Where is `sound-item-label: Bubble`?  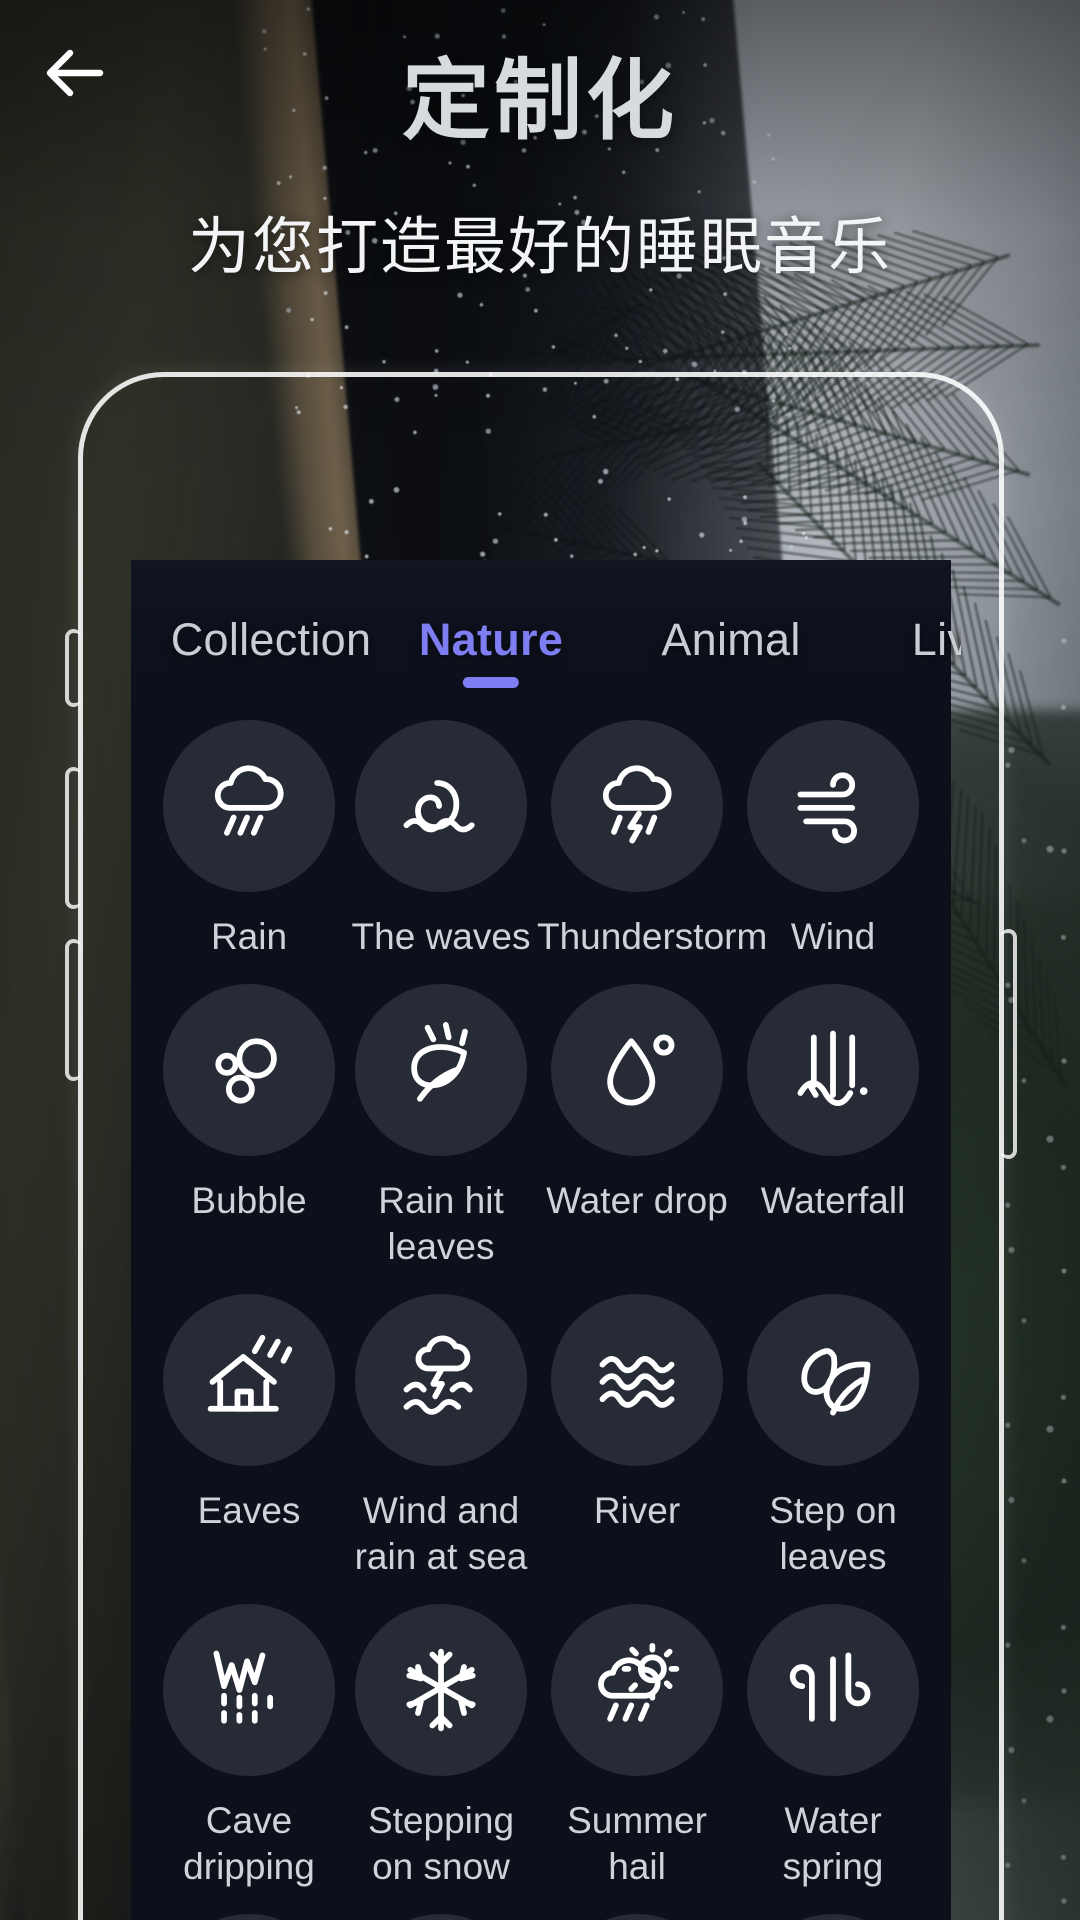
sound-item-label: Bubble is located at coordinates (249, 1200).